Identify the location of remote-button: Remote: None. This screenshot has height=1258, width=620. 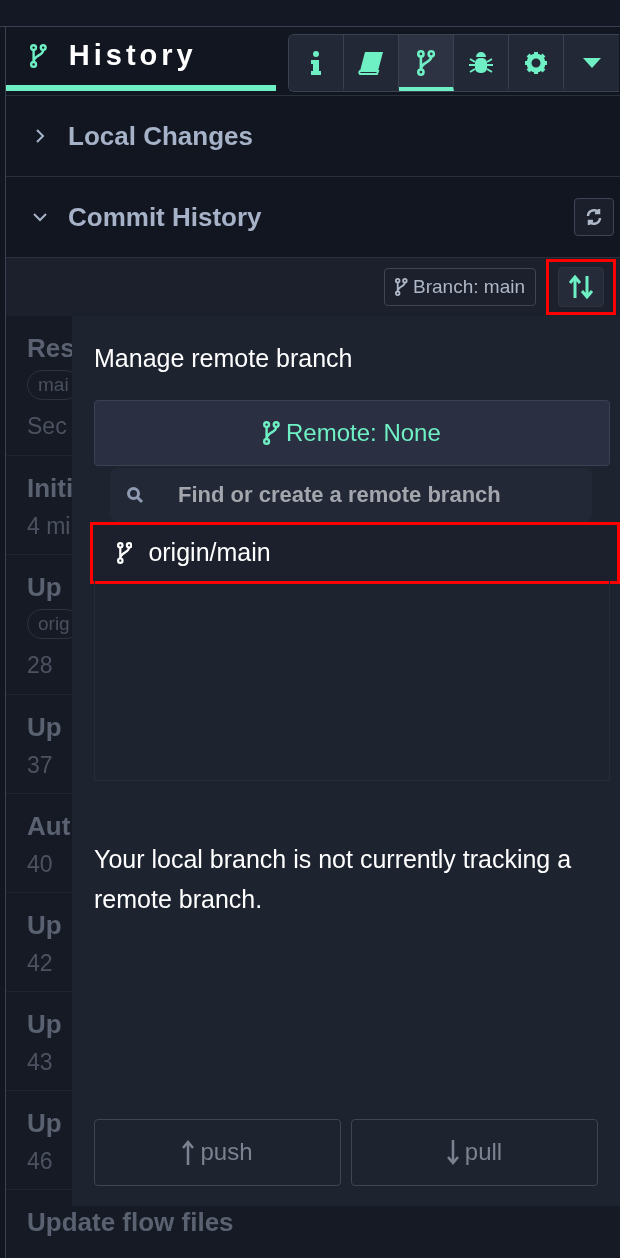
(352, 432).